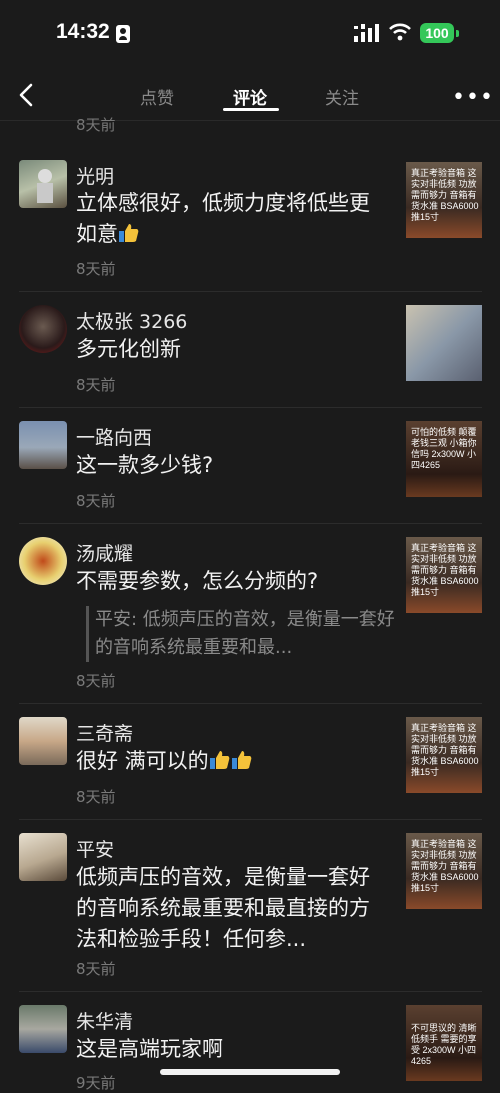  What do you see at coordinates (250, 34) in the screenshot?
I see `status-bar: 14:32 100` at bounding box center [250, 34].